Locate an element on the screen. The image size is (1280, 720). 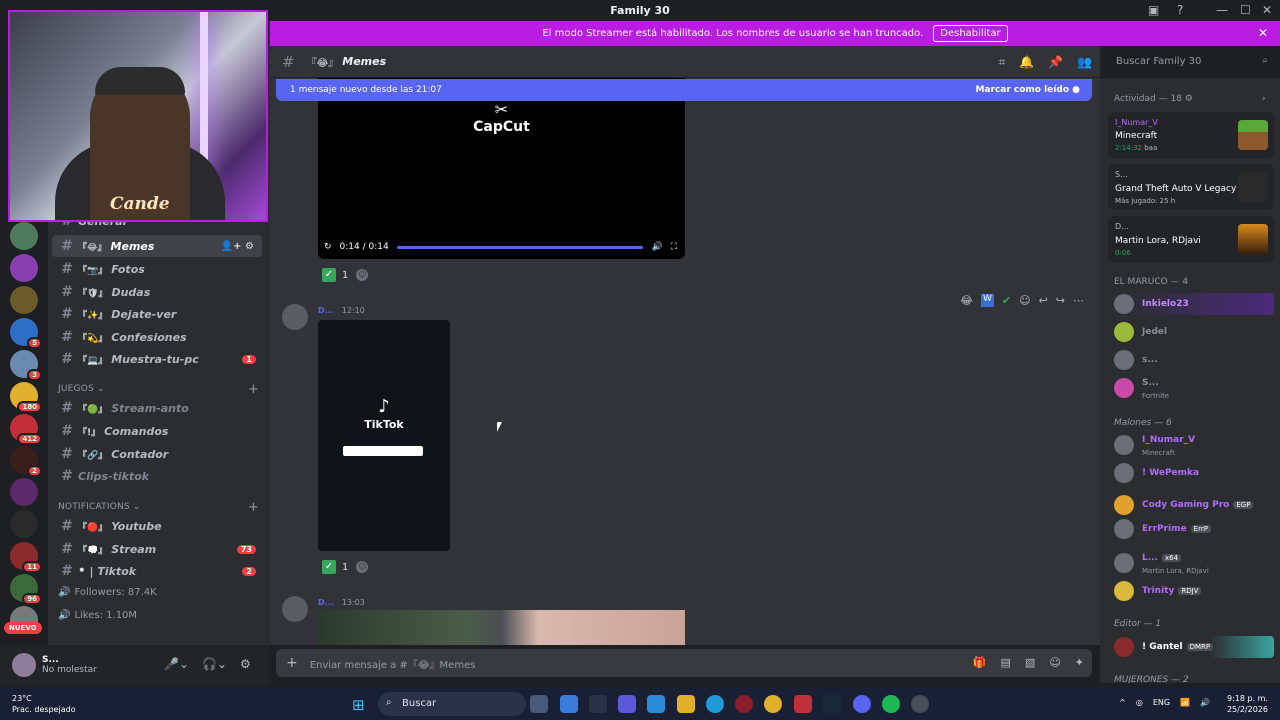
teams-icon is located at coordinates (627, 704).